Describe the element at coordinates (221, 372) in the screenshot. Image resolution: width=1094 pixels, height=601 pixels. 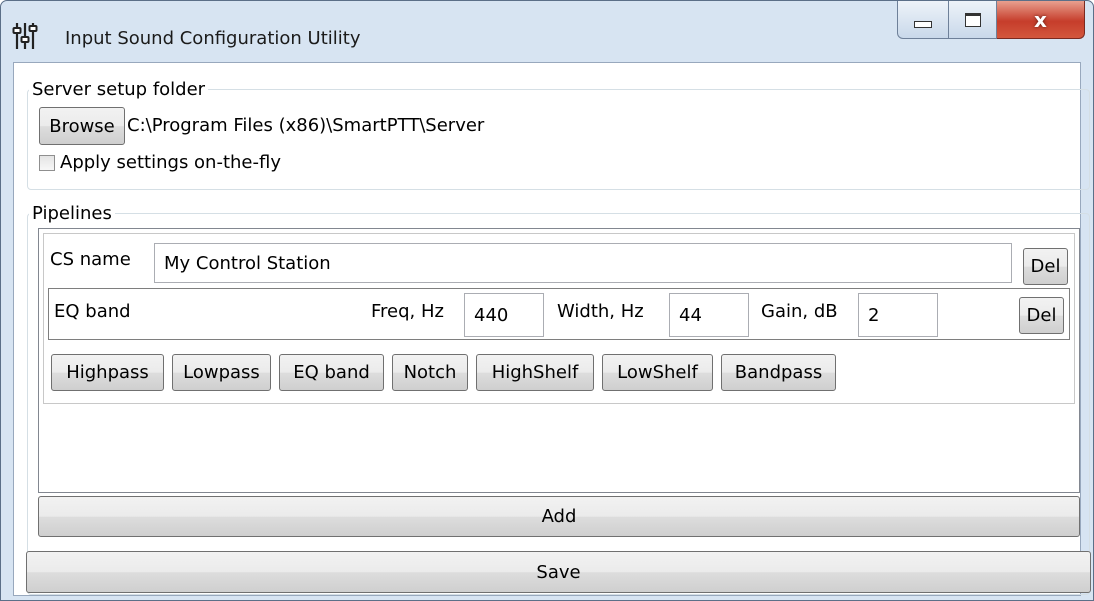
I see `add-lowpass-button: Lowpass` at that location.